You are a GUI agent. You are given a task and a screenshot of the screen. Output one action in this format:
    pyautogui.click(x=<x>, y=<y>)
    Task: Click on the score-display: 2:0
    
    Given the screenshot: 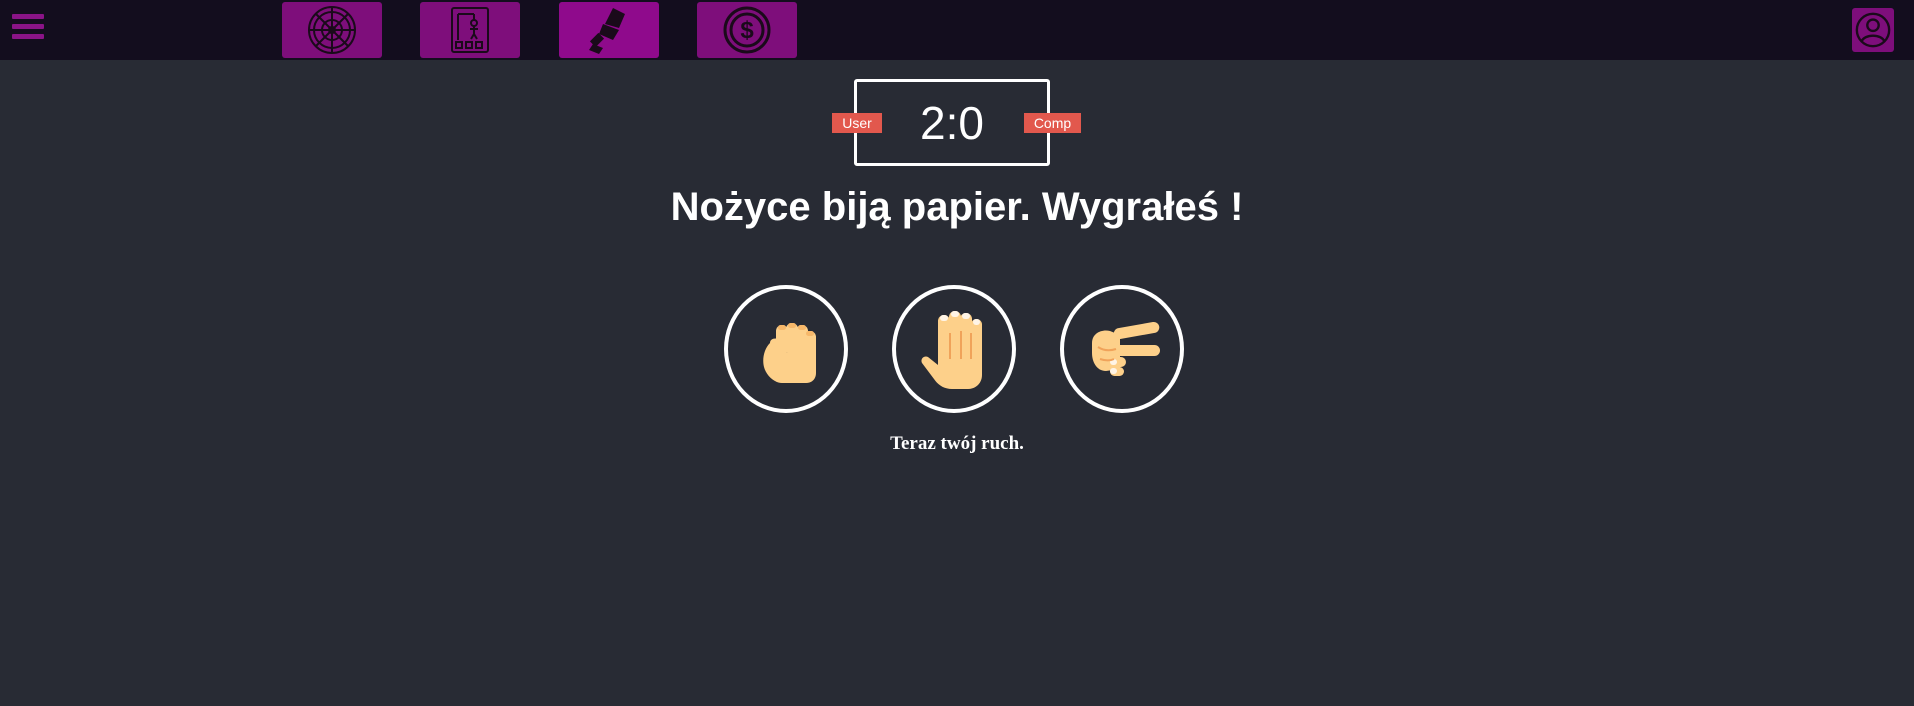 What is the action you would take?
    pyautogui.click(x=952, y=122)
    